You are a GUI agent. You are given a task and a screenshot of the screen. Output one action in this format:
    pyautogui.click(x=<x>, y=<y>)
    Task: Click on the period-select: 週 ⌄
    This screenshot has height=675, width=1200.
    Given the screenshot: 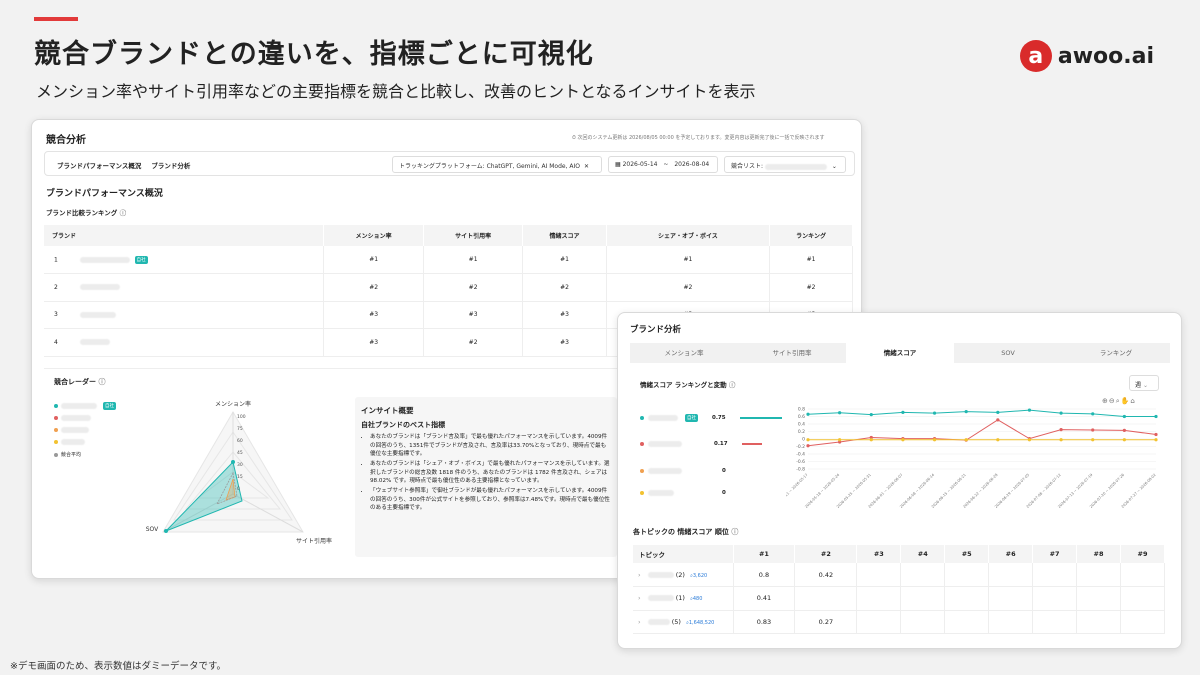 What is the action you would take?
    pyautogui.click(x=1144, y=383)
    